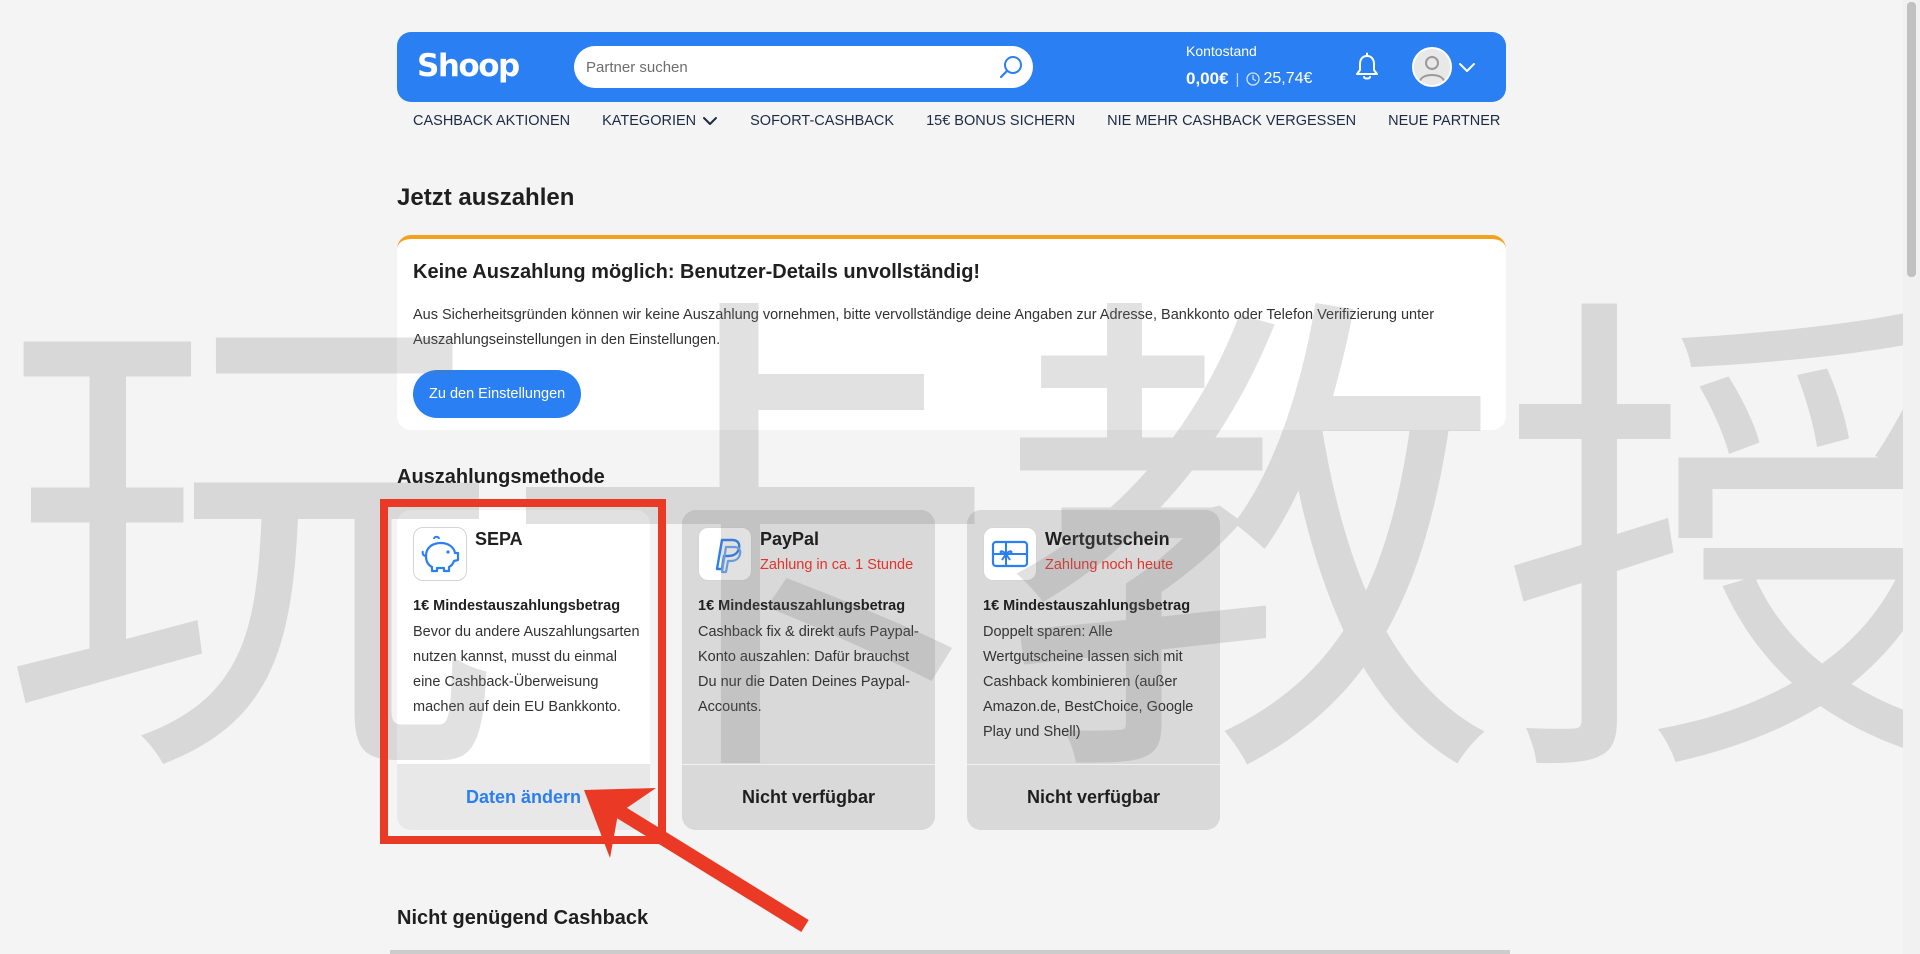  I want to click on balance-row: 0,00€ | 25,74€, so click(1249, 79).